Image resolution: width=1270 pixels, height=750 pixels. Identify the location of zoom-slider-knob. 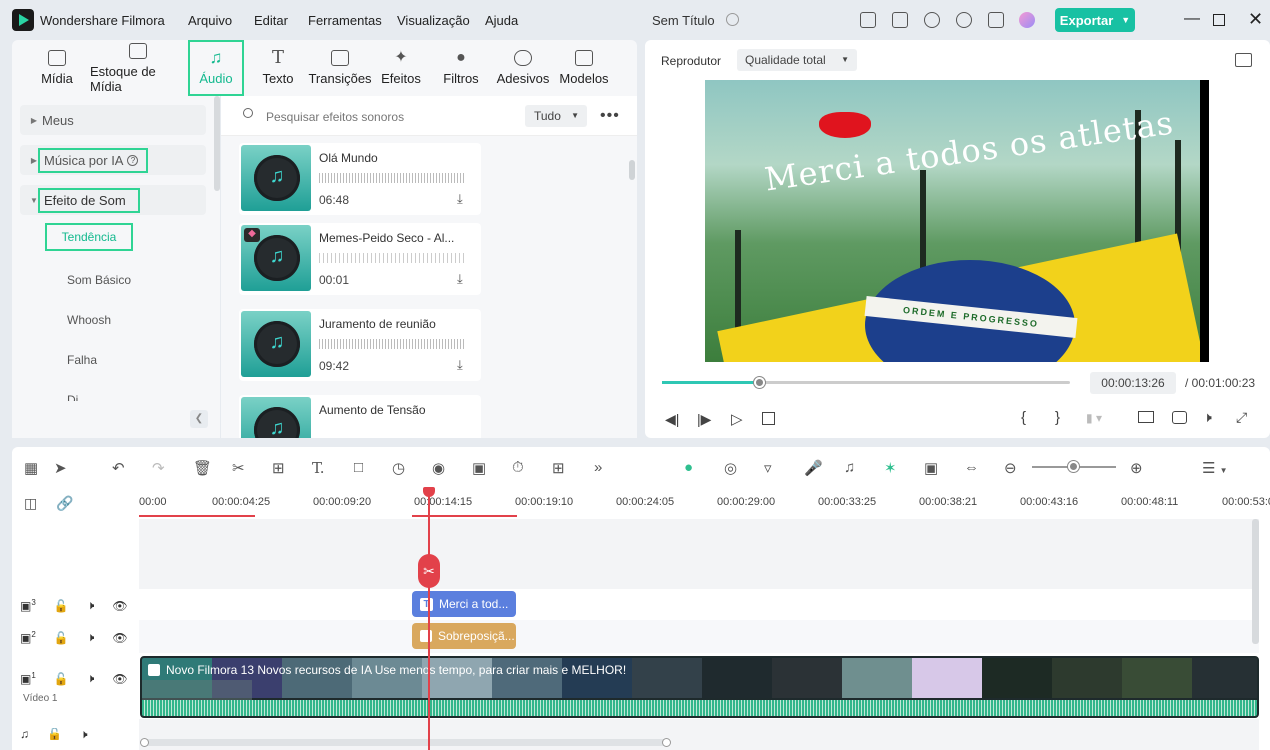
(1073, 466).